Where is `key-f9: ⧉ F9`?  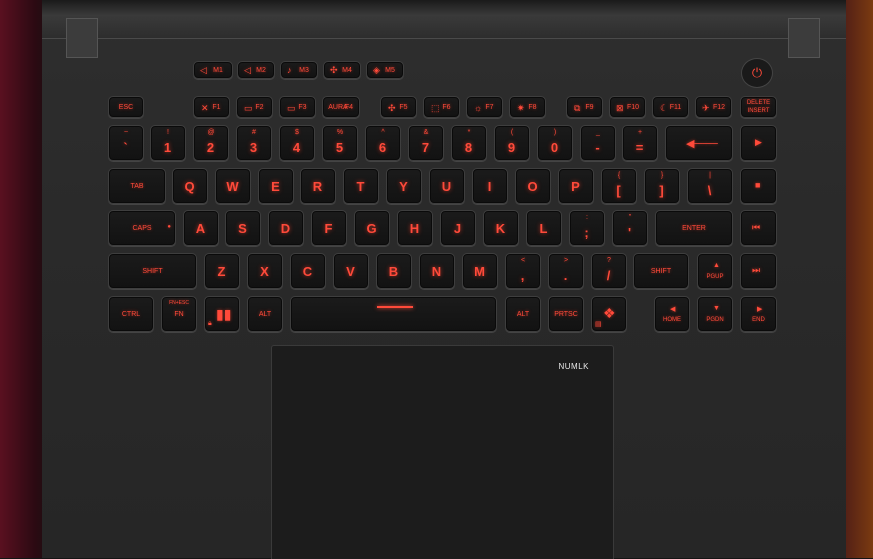
key-f9: ⧉ F9 is located at coordinates (584, 107).